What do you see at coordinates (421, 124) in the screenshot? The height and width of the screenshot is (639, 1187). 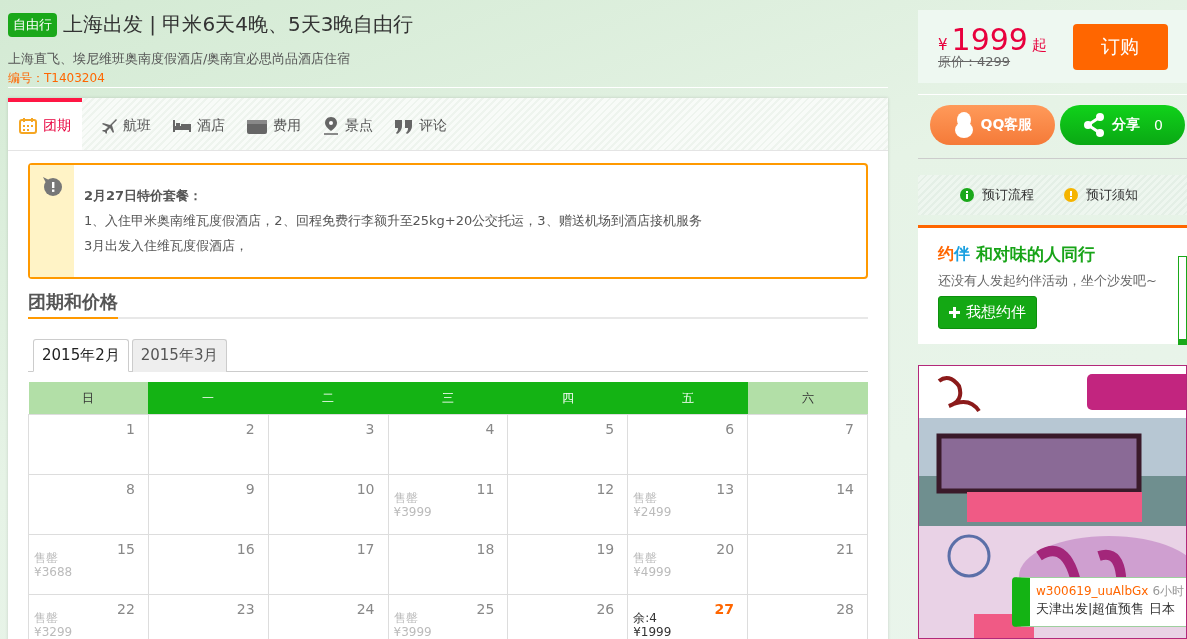 I see `section-tab: 评论` at bounding box center [421, 124].